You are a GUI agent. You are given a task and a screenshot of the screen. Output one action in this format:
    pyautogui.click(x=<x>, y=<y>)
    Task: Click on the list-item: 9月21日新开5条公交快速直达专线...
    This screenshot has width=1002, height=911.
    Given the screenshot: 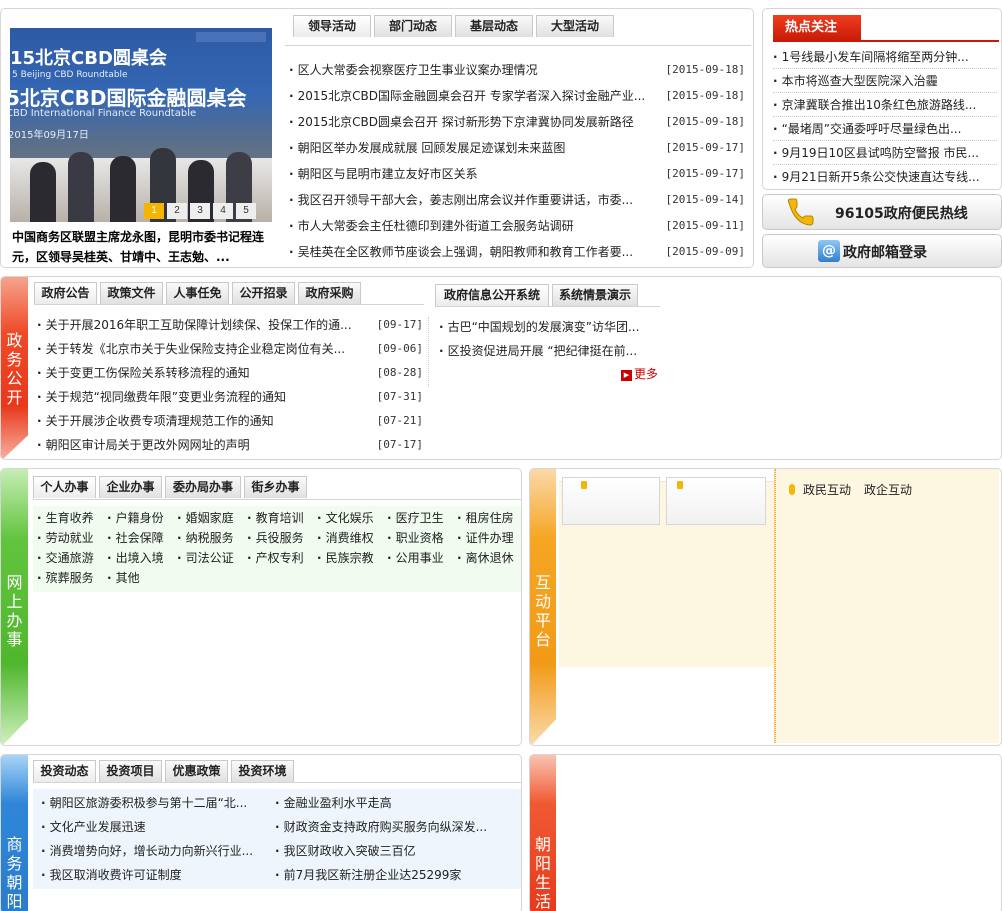 What is the action you would take?
    pyautogui.click(x=885, y=177)
    